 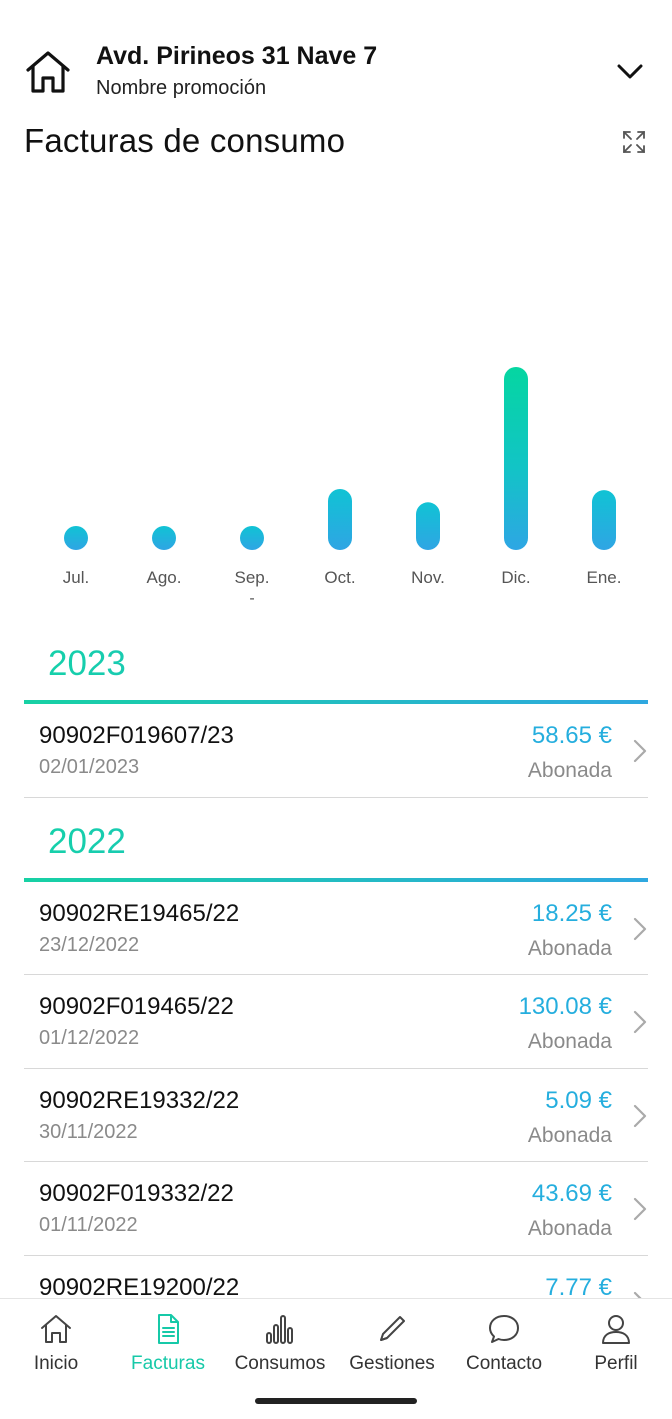 I want to click on invoice-row: 90902F019465/22 01/12/2022 130.08 € Abonada, so click(x=336, y=1022).